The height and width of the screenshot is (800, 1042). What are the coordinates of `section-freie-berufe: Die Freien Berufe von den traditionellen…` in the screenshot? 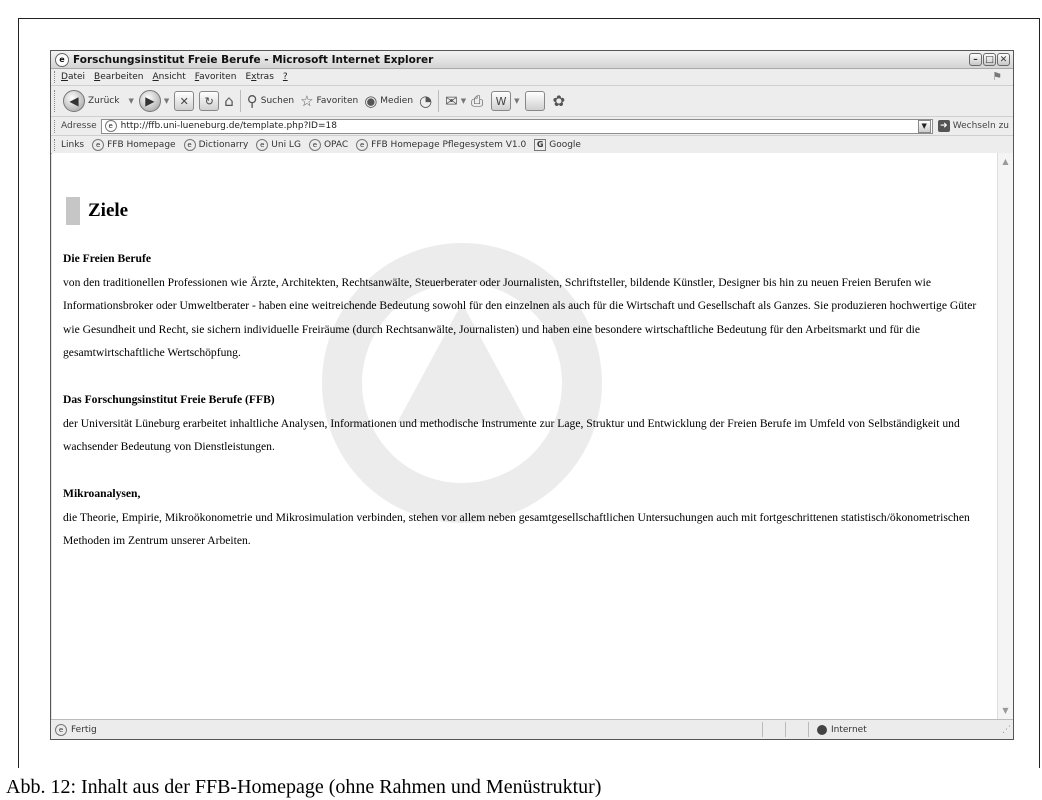 It's located at (525, 306).